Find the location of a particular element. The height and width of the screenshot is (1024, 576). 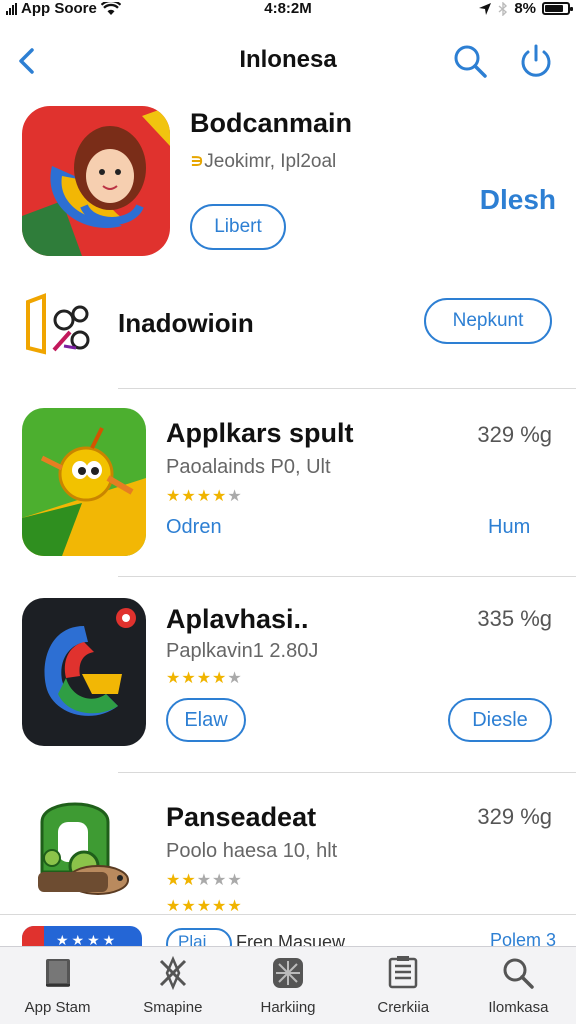

nav-bar: Inlonesa is located at coordinates (288, 60).